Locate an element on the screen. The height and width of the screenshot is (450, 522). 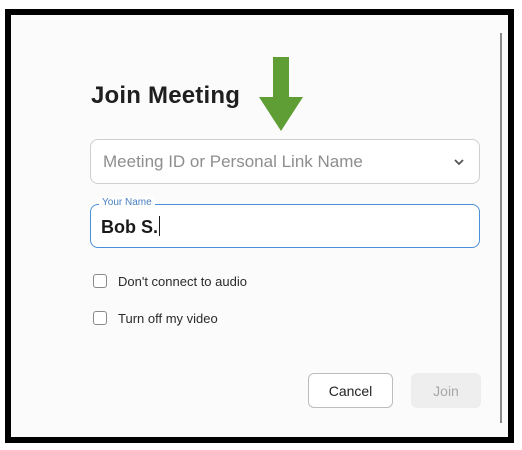
dont-connect-audio-option: Don't connect to audio is located at coordinates (170, 281).